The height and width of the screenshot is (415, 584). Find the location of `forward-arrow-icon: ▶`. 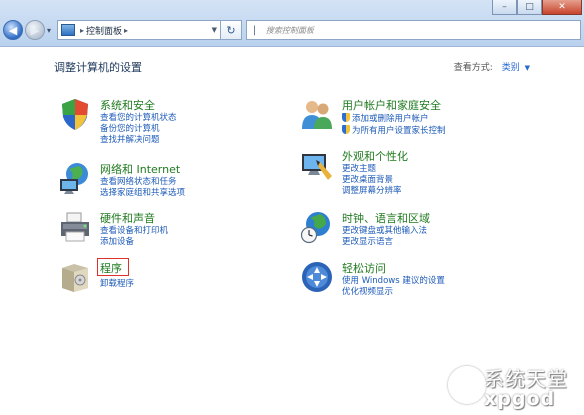

forward-arrow-icon: ▶ is located at coordinates (35, 30).